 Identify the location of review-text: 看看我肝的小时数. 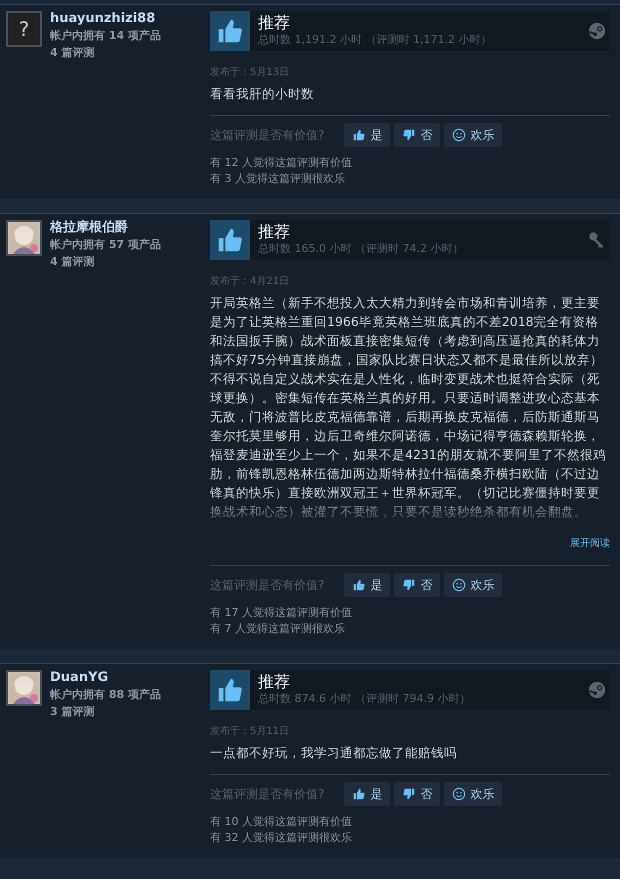
(262, 94).